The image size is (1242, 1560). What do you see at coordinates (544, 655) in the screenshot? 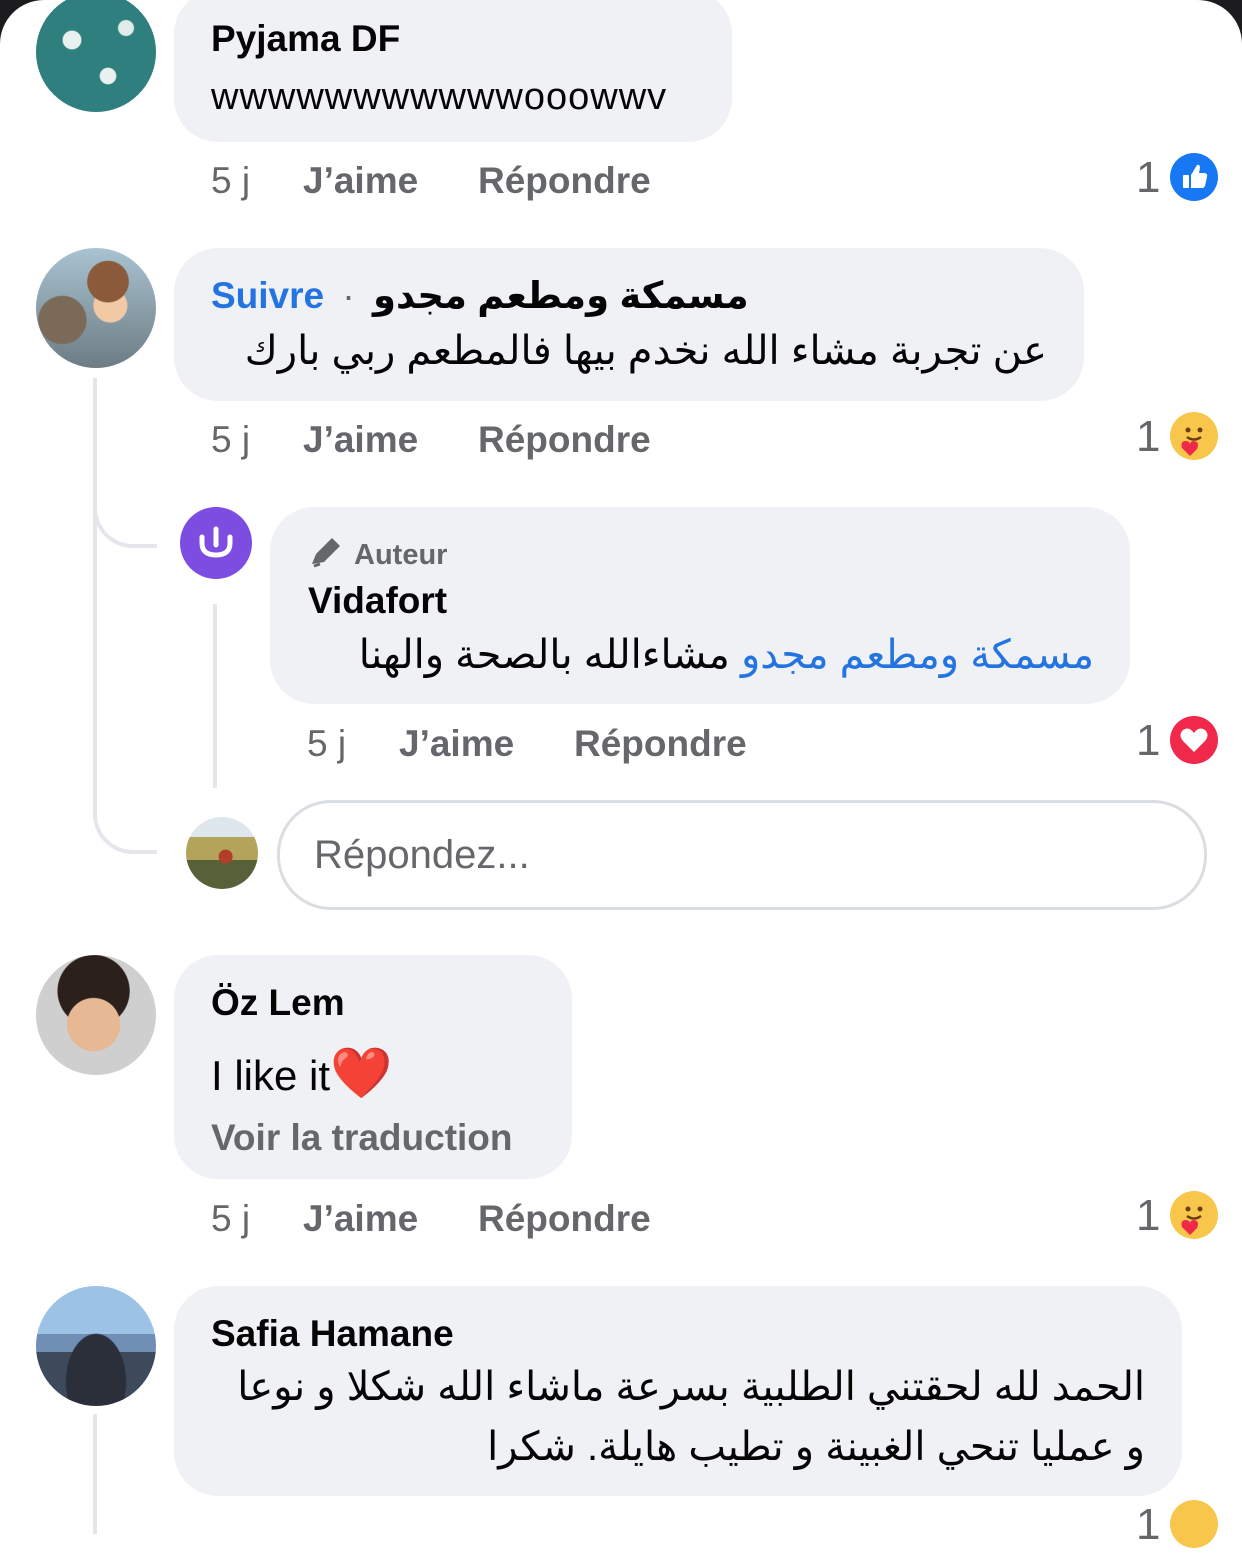
I see `reply-text-body: مشاءالله بالصحة والهنا` at bounding box center [544, 655].